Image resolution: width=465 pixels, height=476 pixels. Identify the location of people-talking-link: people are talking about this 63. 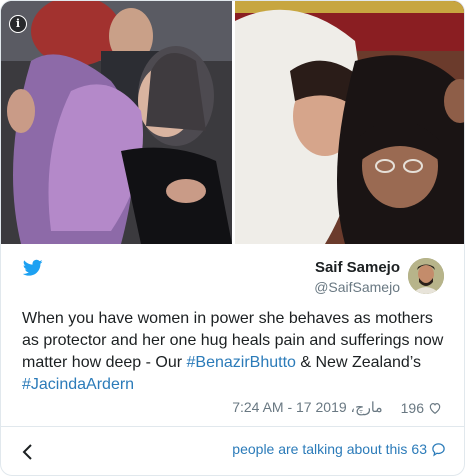
(339, 449).